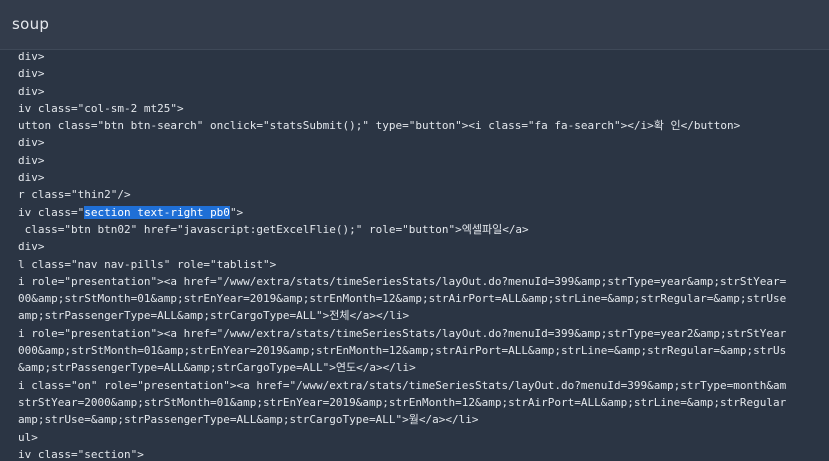  I want to click on selected-text: section text-right pb0, so click(157, 212).